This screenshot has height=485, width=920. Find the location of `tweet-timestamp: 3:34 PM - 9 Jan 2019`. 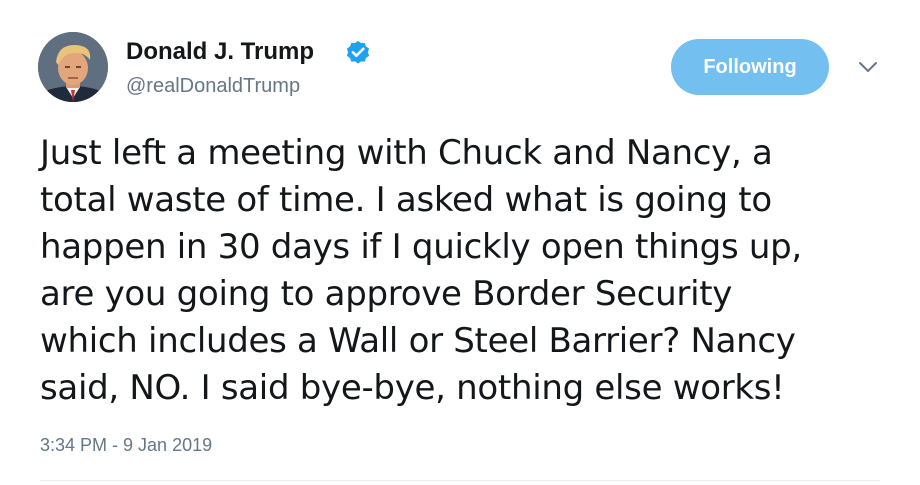

tweet-timestamp: 3:34 PM - 9 Jan 2019 is located at coordinates (126, 445).